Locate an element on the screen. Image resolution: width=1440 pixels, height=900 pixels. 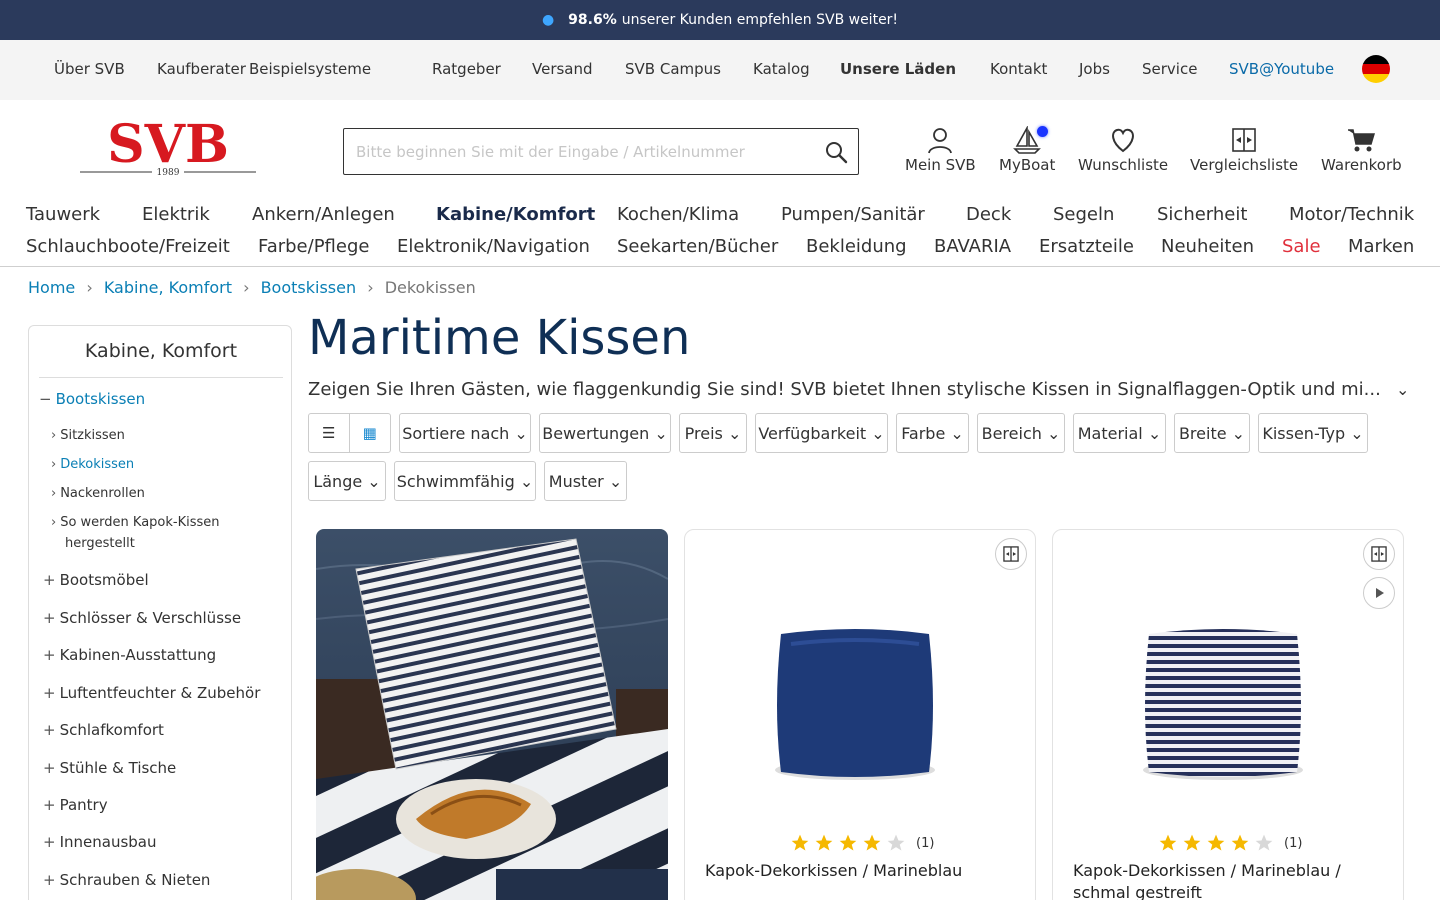
filter-sort: Sortiere nach ⌄ is located at coordinates (465, 433).